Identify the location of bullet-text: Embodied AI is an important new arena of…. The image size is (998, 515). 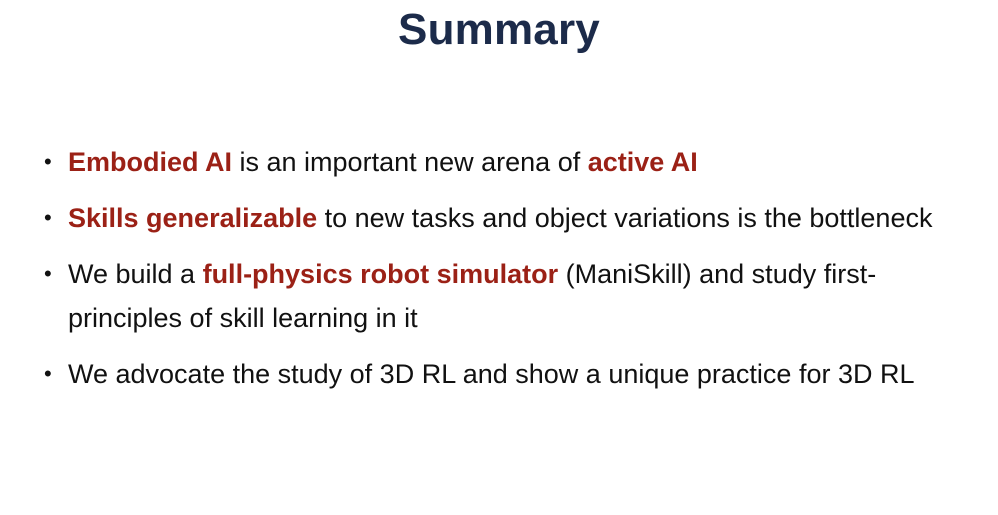
(383, 162).